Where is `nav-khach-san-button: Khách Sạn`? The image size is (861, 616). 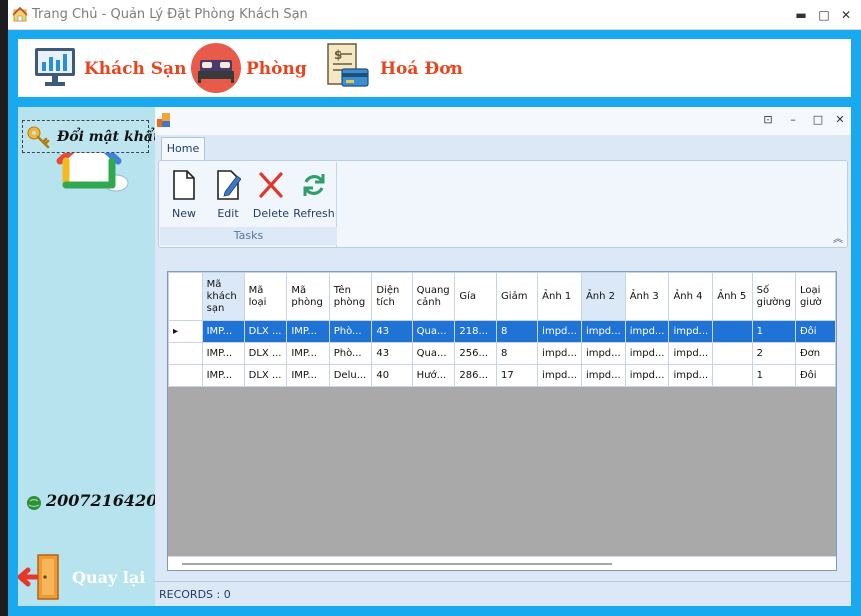 nav-khach-san-button: Khách Sạn is located at coordinates (102, 68).